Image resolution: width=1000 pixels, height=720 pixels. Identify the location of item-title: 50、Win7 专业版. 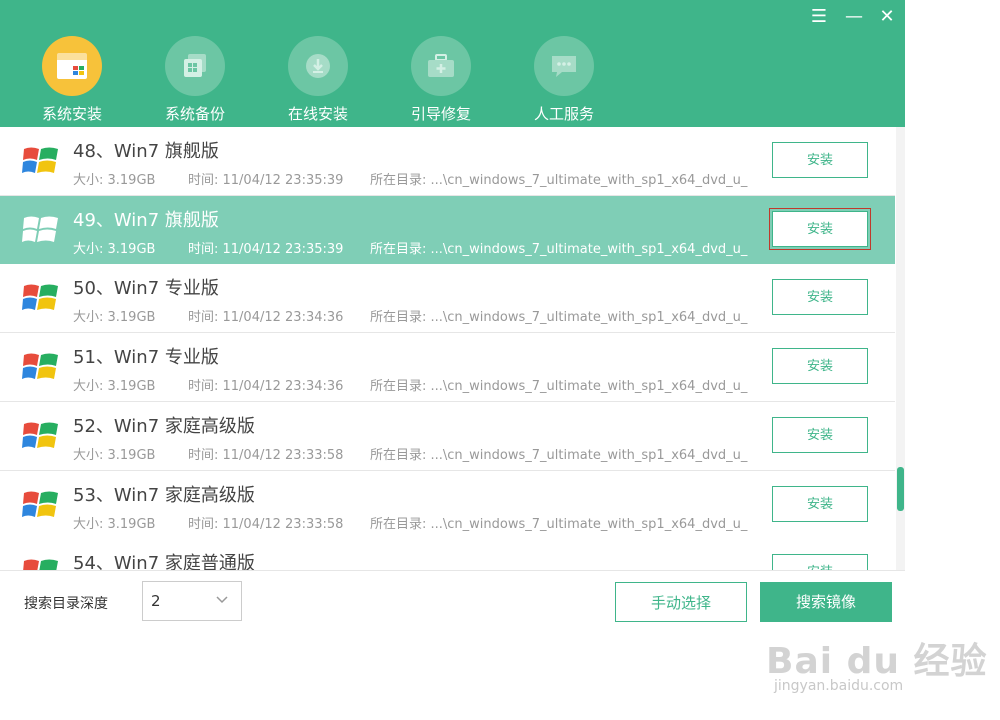
(146, 289).